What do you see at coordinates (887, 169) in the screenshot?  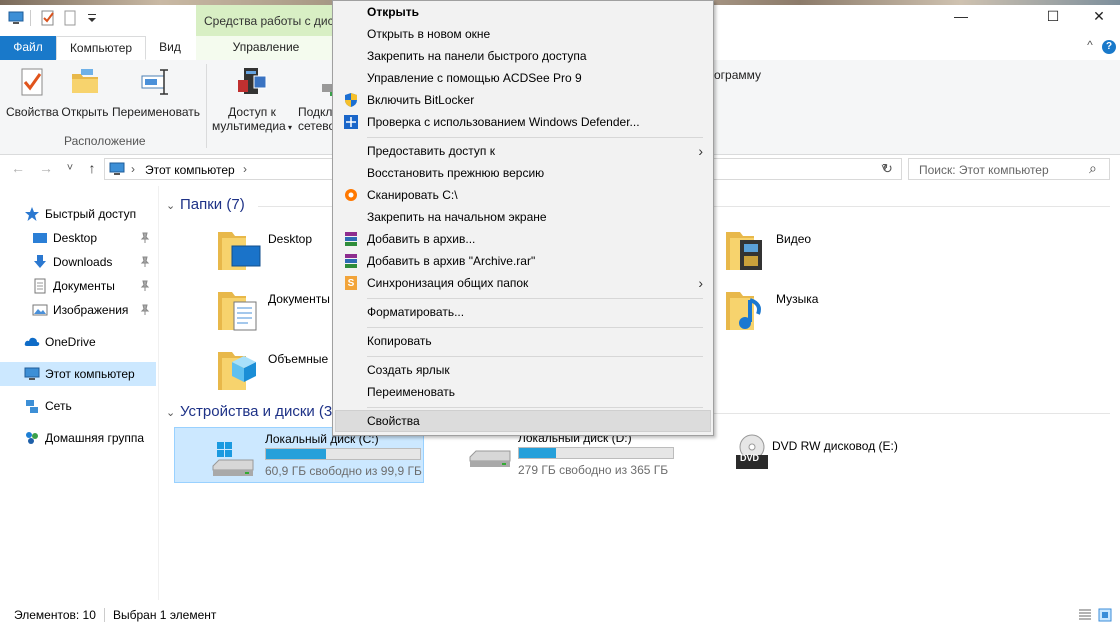 I see `refresh-button: ↻` at bounding box center [887, 169].